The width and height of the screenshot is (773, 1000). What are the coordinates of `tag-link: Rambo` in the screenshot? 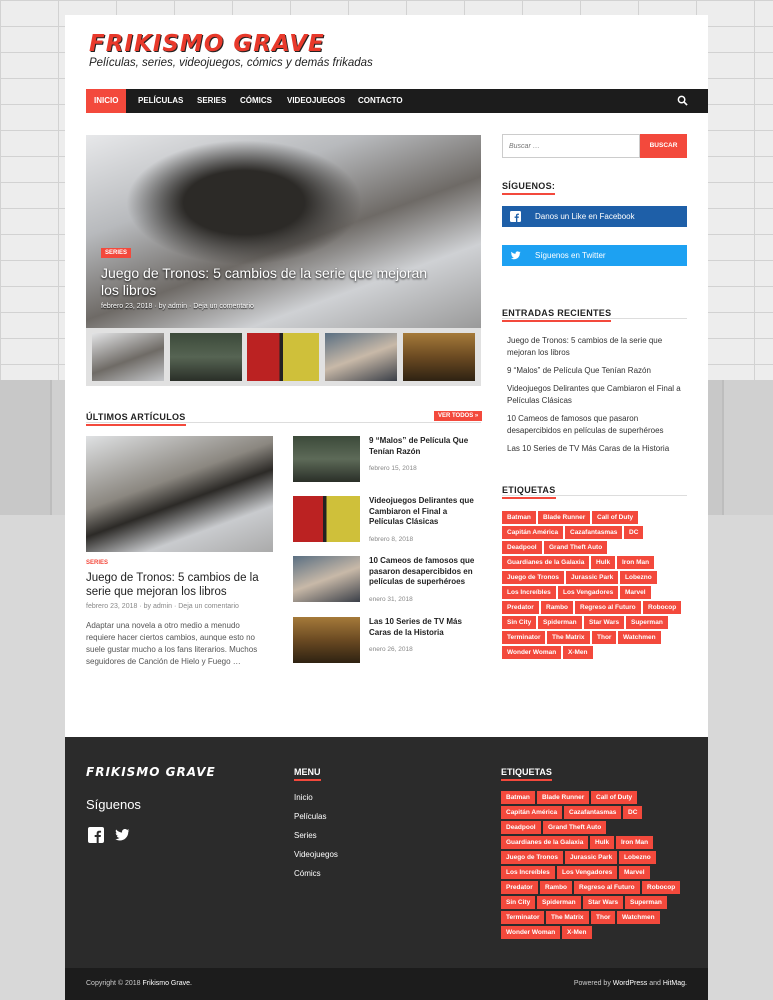 It's located at (557, 607).